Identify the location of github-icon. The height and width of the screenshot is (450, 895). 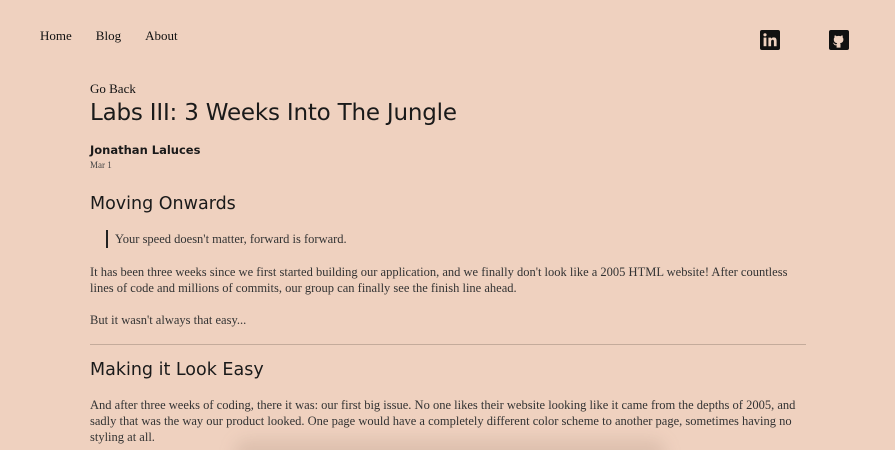
(839, 40).